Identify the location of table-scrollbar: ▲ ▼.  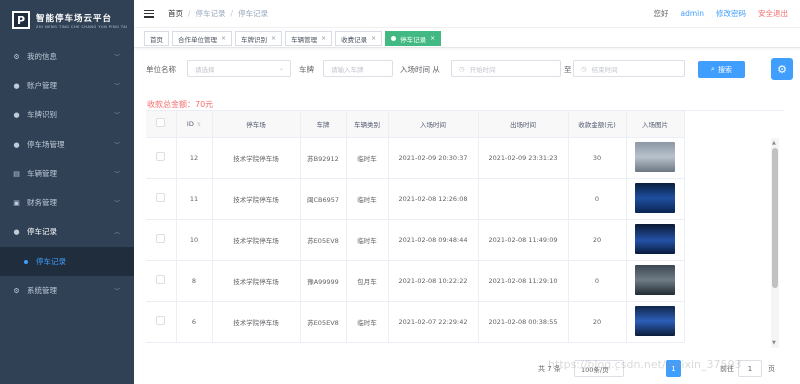
(775, 243).